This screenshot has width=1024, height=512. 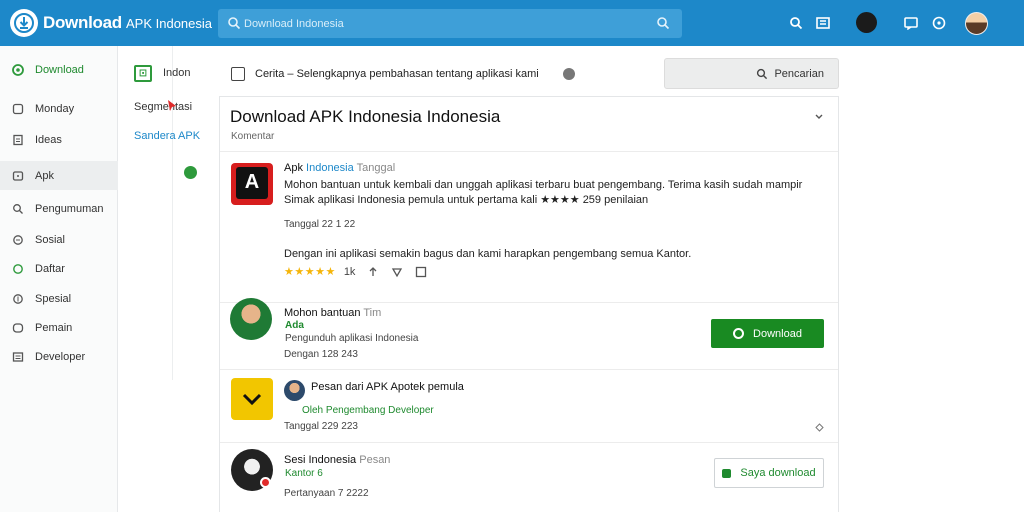 I want to click on save-download-label: Saya download, so click(x=778, y=473).